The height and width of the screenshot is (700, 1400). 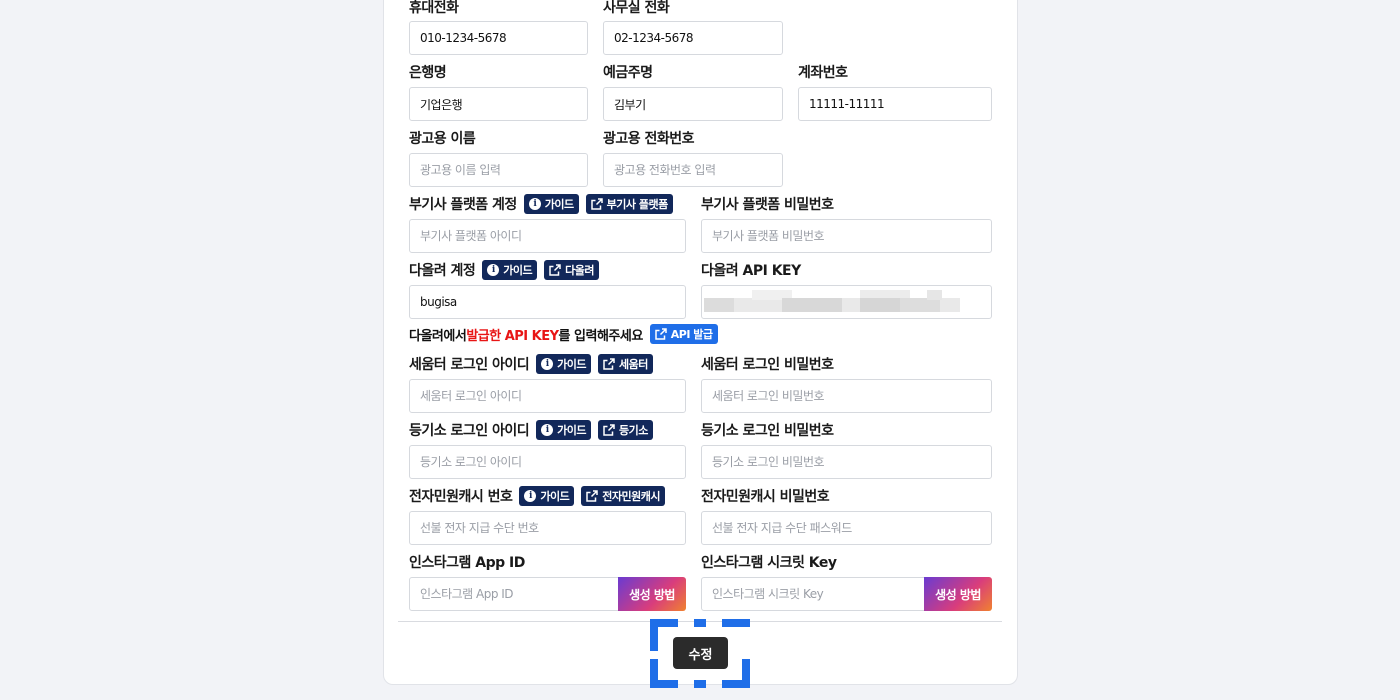 What do you see at coordinates (767, 205) in the screenshot?
I see `platform-pw-label: 부기사 플랫폼 비밀번호` at bounding box center [767, 205].